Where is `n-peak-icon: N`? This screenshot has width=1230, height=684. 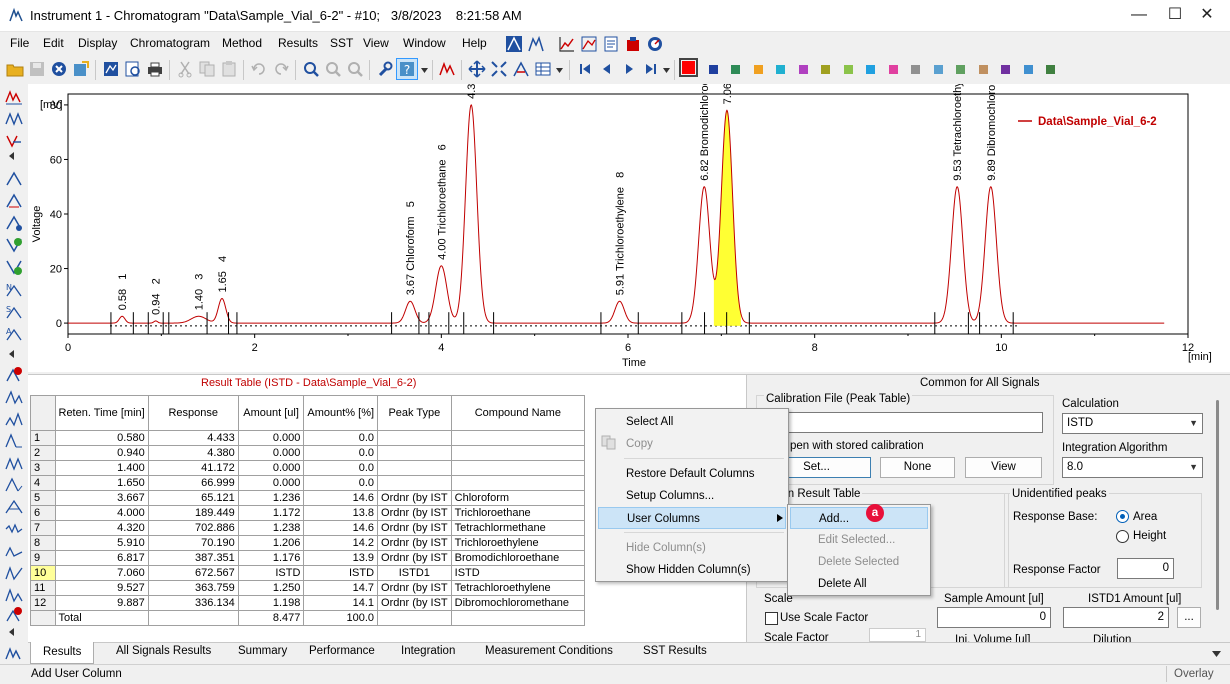
n-peak-icon: N is located at coordinates (14, 289).